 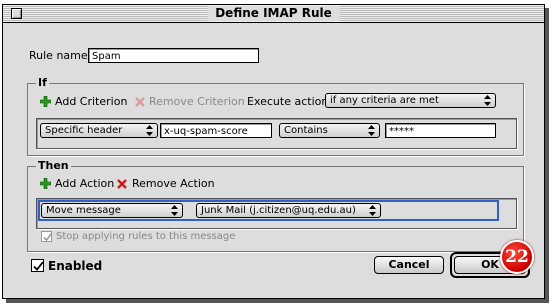 What do you see at coordinates (384, 100) in the screenshot?
I see `execute-actions-value: if any criteria are met` at bounding box center [384, 100].